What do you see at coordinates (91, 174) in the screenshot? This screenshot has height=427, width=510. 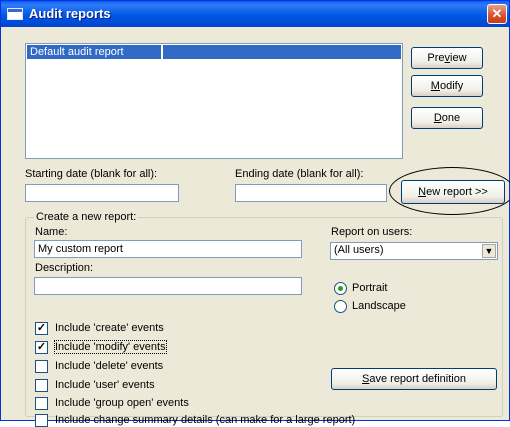 I see `starting-date-label: Starting date (blank for all):` at bounding box center [91, 174].